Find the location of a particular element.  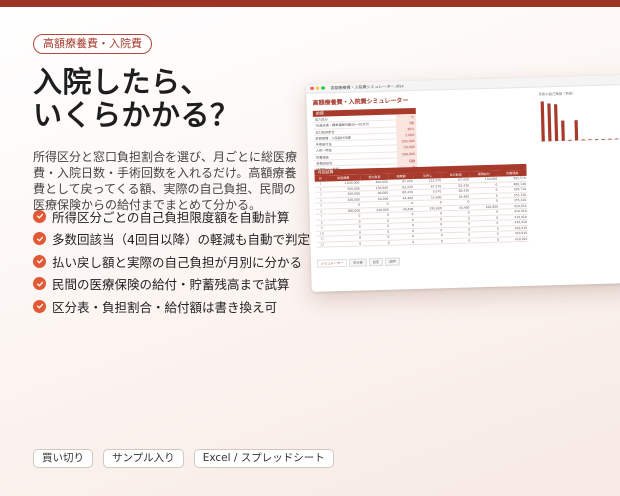

headline-line-1: 入院したら、 is located at coordinates (122, 82).